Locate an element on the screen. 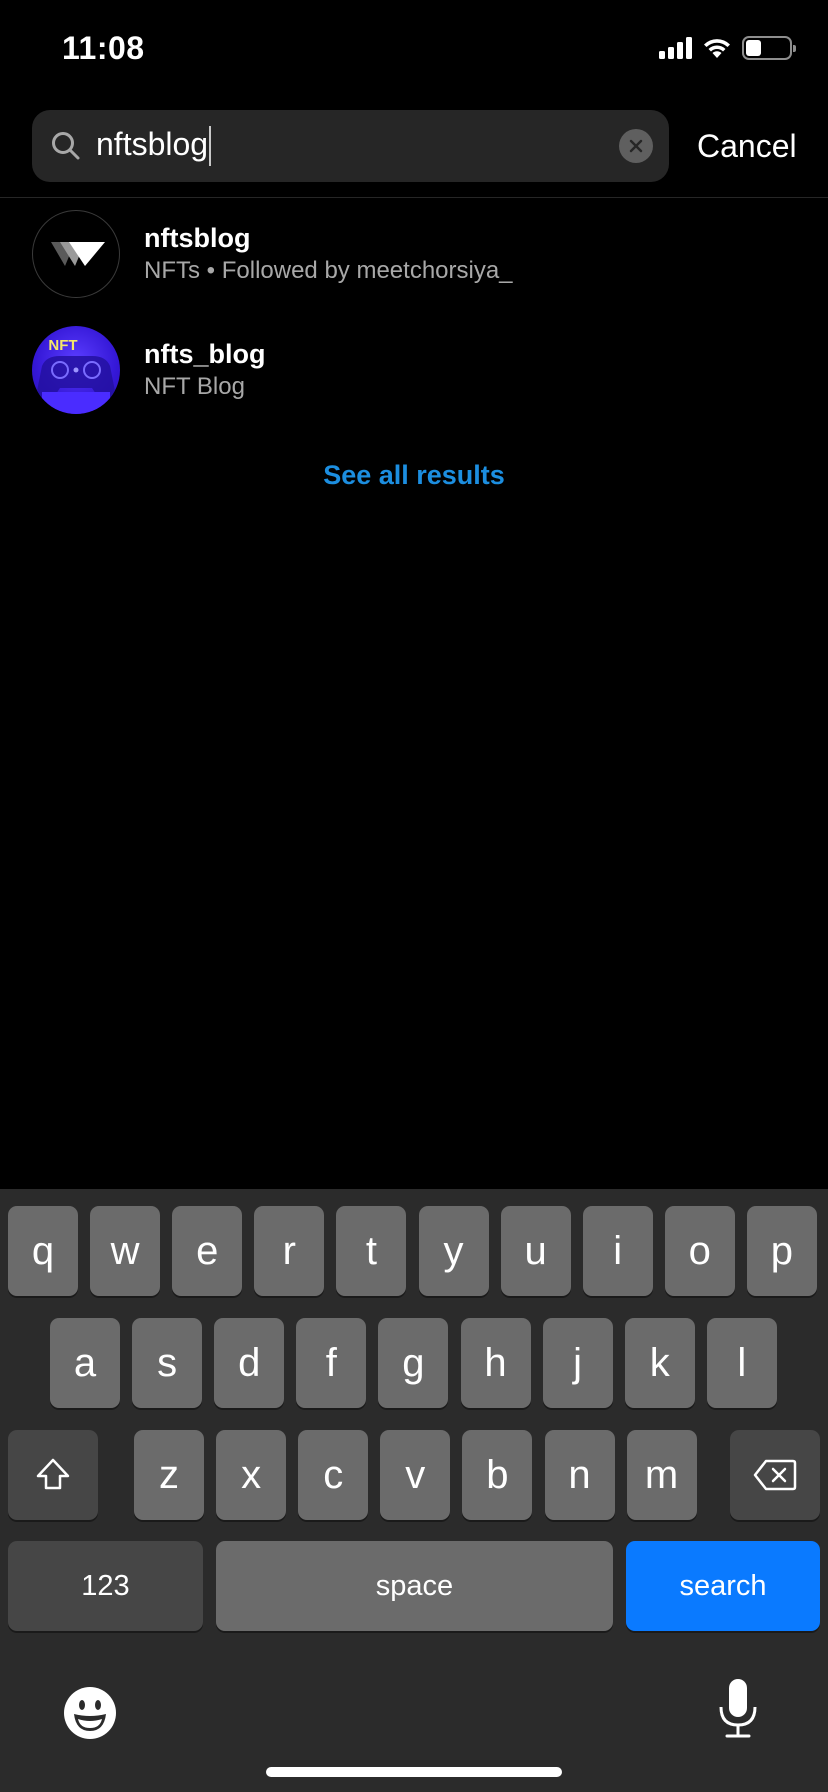 Image resolution: width=828 pixels, height=1792 pixels. gamepad-icon: NFT is located at coordinates (76, 375).